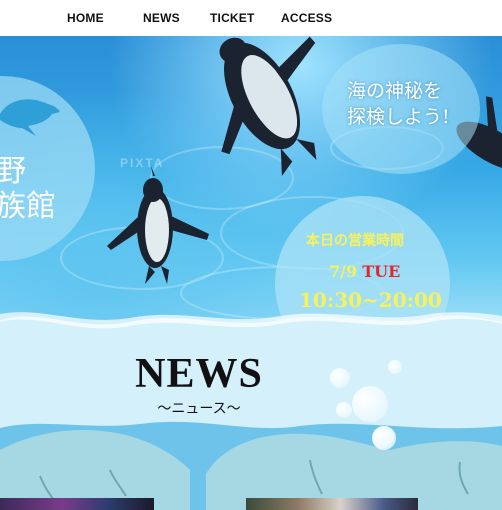 The image size is (502, 510). Describe the element at coordinates (306, 18) in the screenshot. I see `nav-access-link: ACCESS` at that location.